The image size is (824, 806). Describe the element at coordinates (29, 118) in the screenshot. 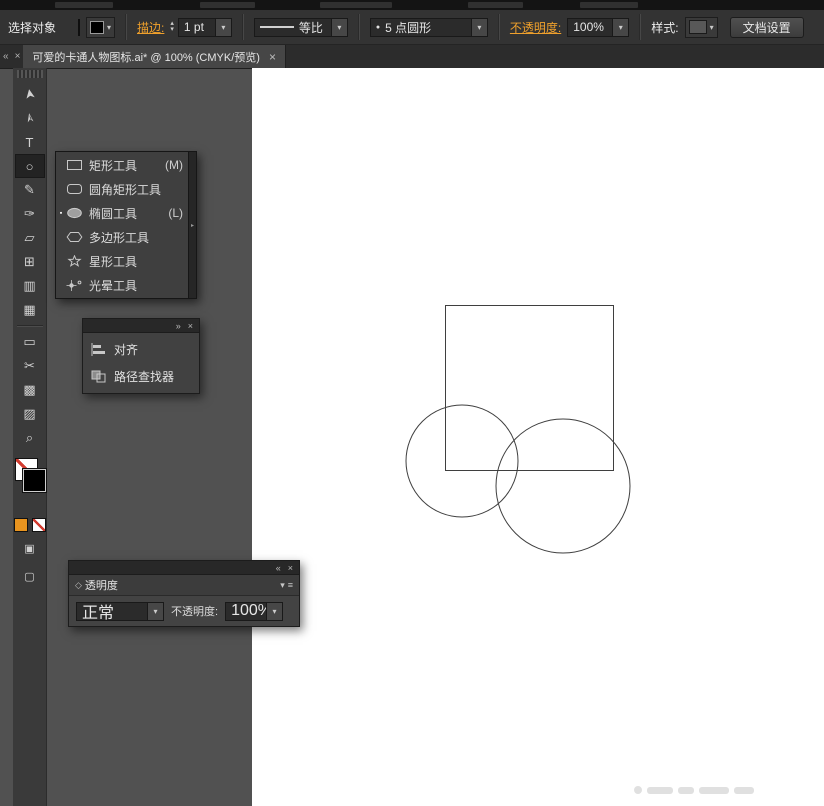

I see `direct-selection-tool: ➣` at that location.